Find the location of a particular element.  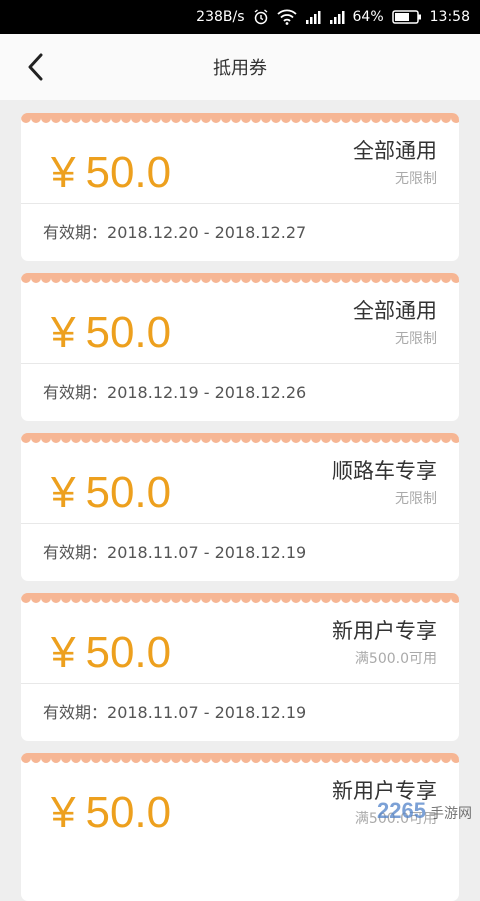

chevron-left-icon is located at coordinates (35, 67).